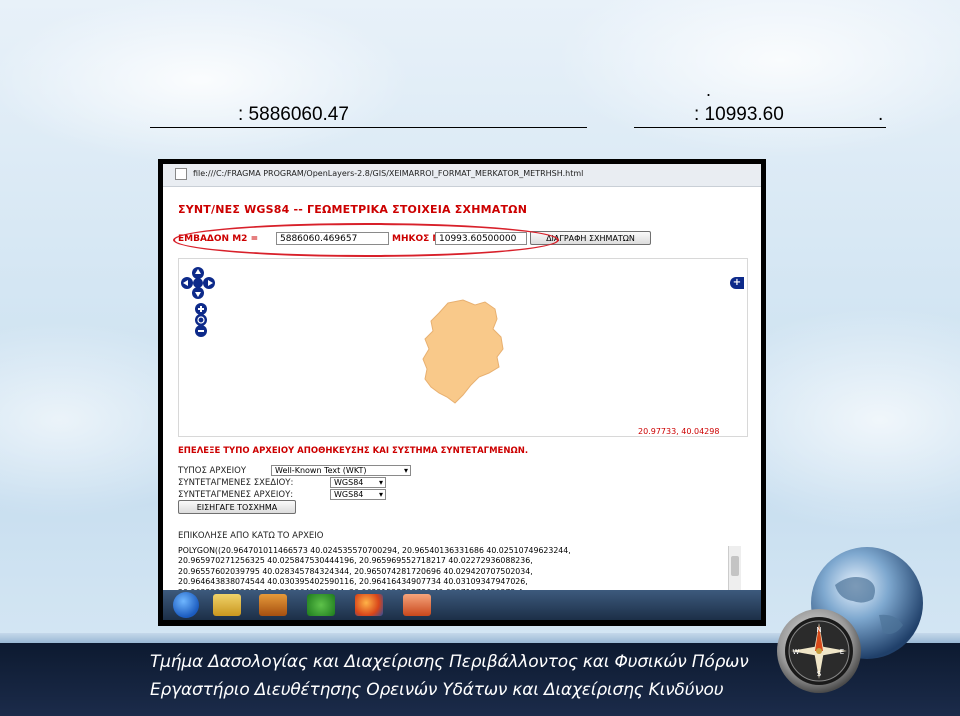 Image resolution: width=960 pixels, height=716 pixels. I want to click on scrollbar-thumb, so click(735, 566).